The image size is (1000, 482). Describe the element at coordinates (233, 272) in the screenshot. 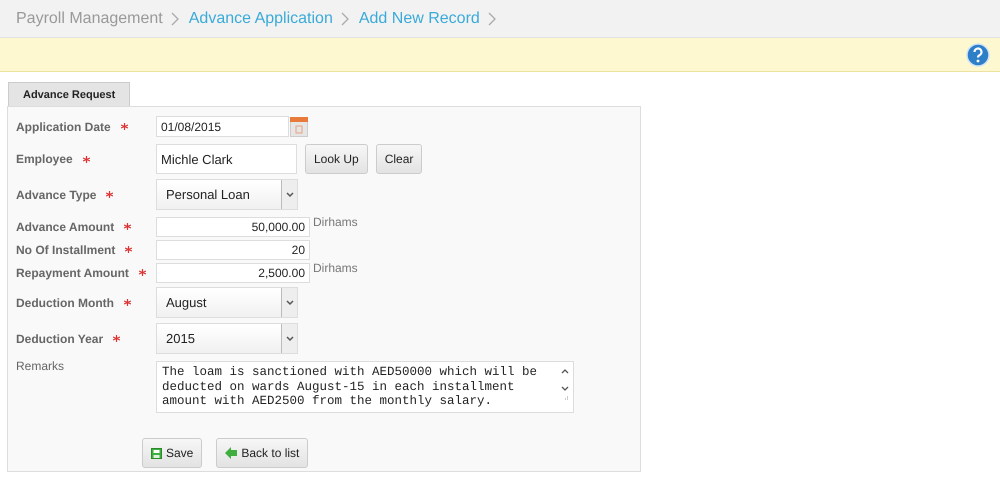

I see `amount-field: 2,500.00` at that location.